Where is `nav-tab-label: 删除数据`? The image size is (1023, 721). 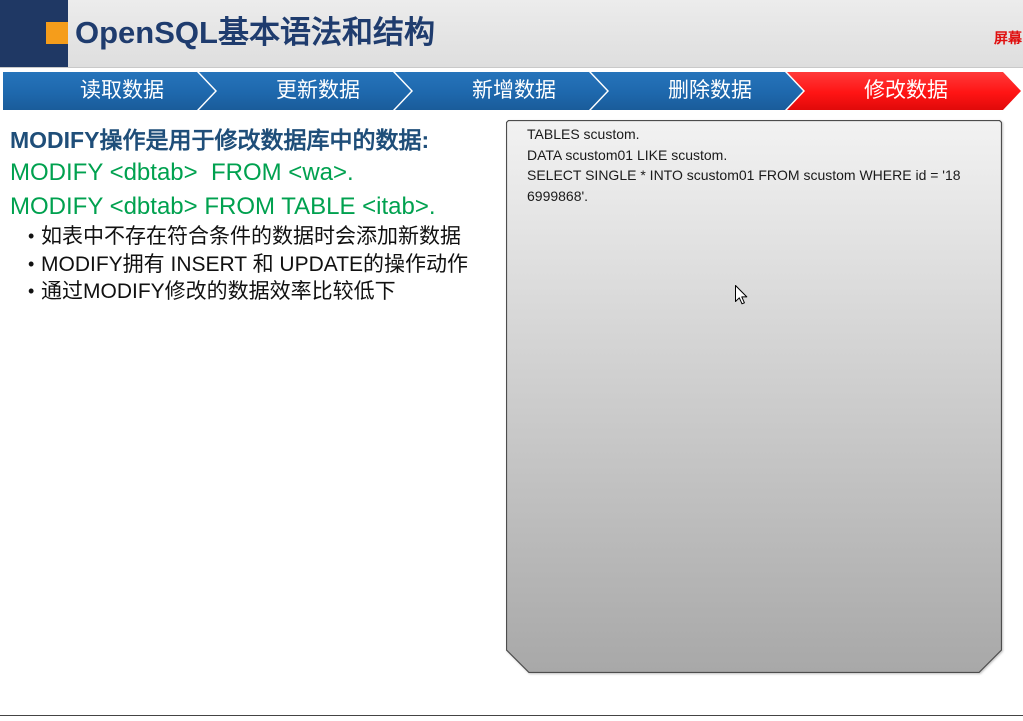
nav-tab-label: 删除数据 is located at coordinates (710, 90).